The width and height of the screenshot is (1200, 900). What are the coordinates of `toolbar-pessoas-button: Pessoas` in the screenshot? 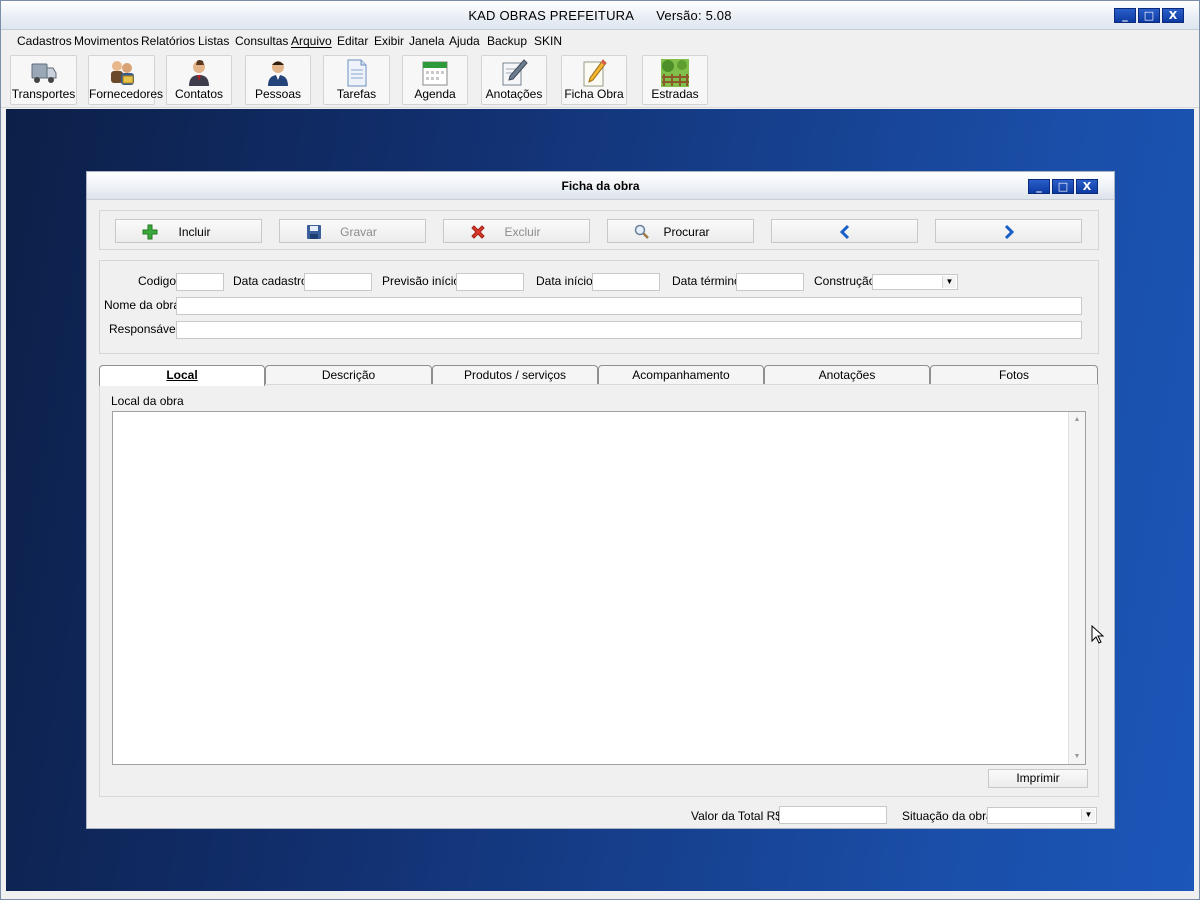 It's located at (278, 80).